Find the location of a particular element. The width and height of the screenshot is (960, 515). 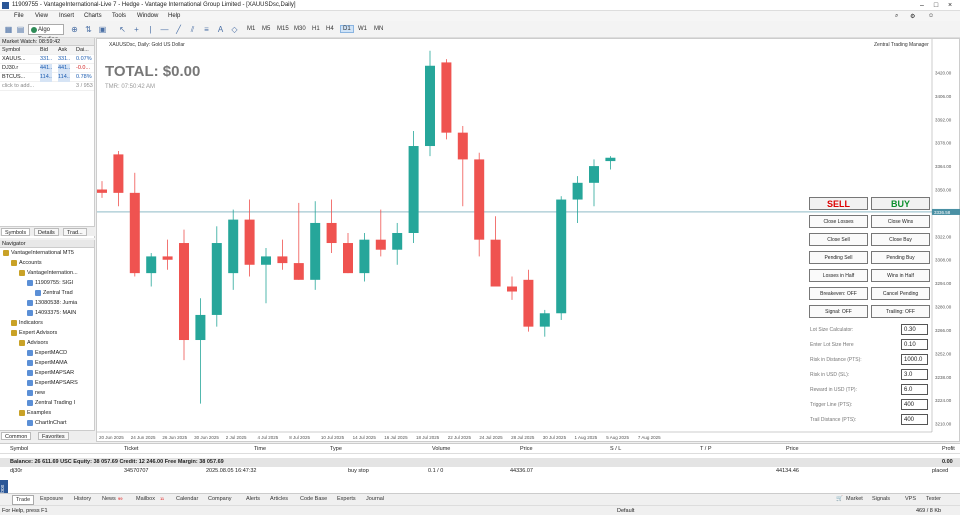

close-sell-button: Close Sell is located at coordinates (838, 239).